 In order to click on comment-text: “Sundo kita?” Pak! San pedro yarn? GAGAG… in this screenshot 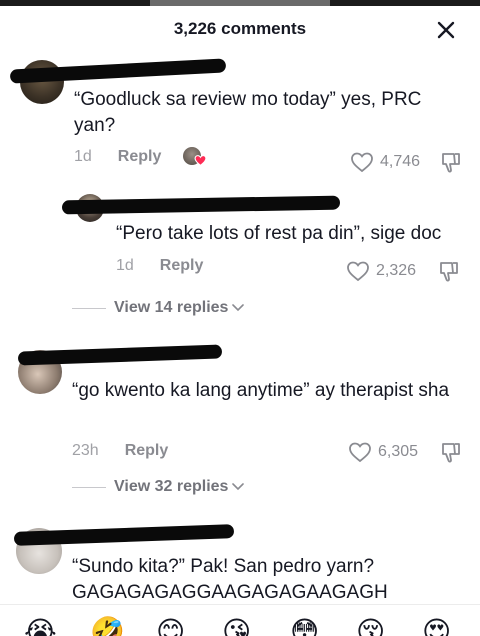, I will do `click(230, 579)`.